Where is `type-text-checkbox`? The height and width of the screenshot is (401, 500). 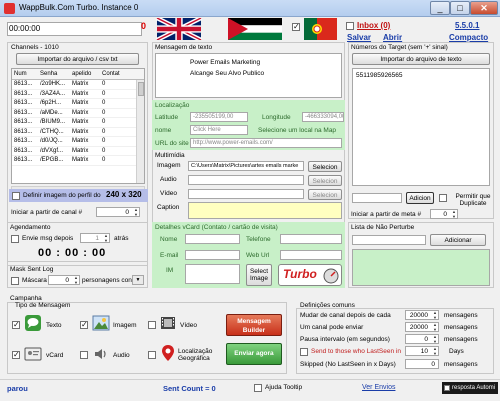
type-text-checkbox is located at coordinates (16, 324).